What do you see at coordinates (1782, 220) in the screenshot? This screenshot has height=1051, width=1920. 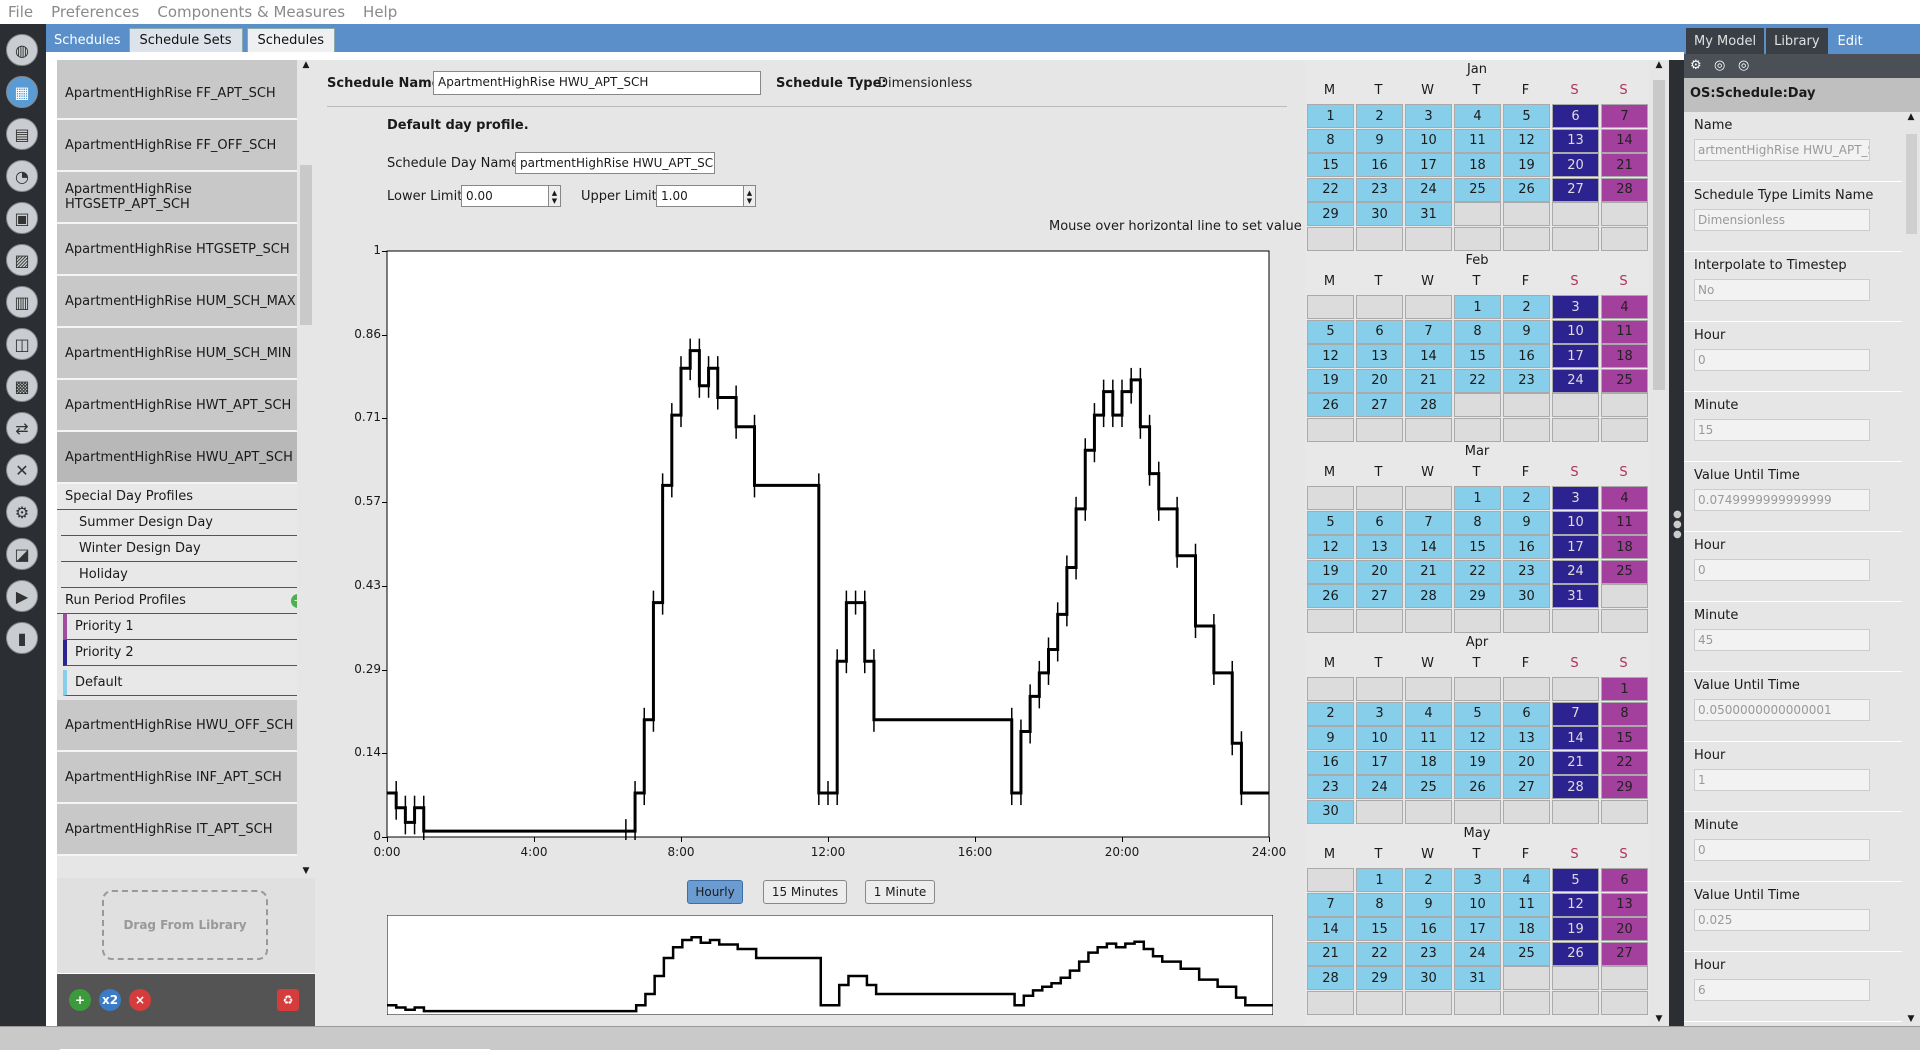 I see `inspector-field-value: Dimensionless` at bounding box center [1782, 220].